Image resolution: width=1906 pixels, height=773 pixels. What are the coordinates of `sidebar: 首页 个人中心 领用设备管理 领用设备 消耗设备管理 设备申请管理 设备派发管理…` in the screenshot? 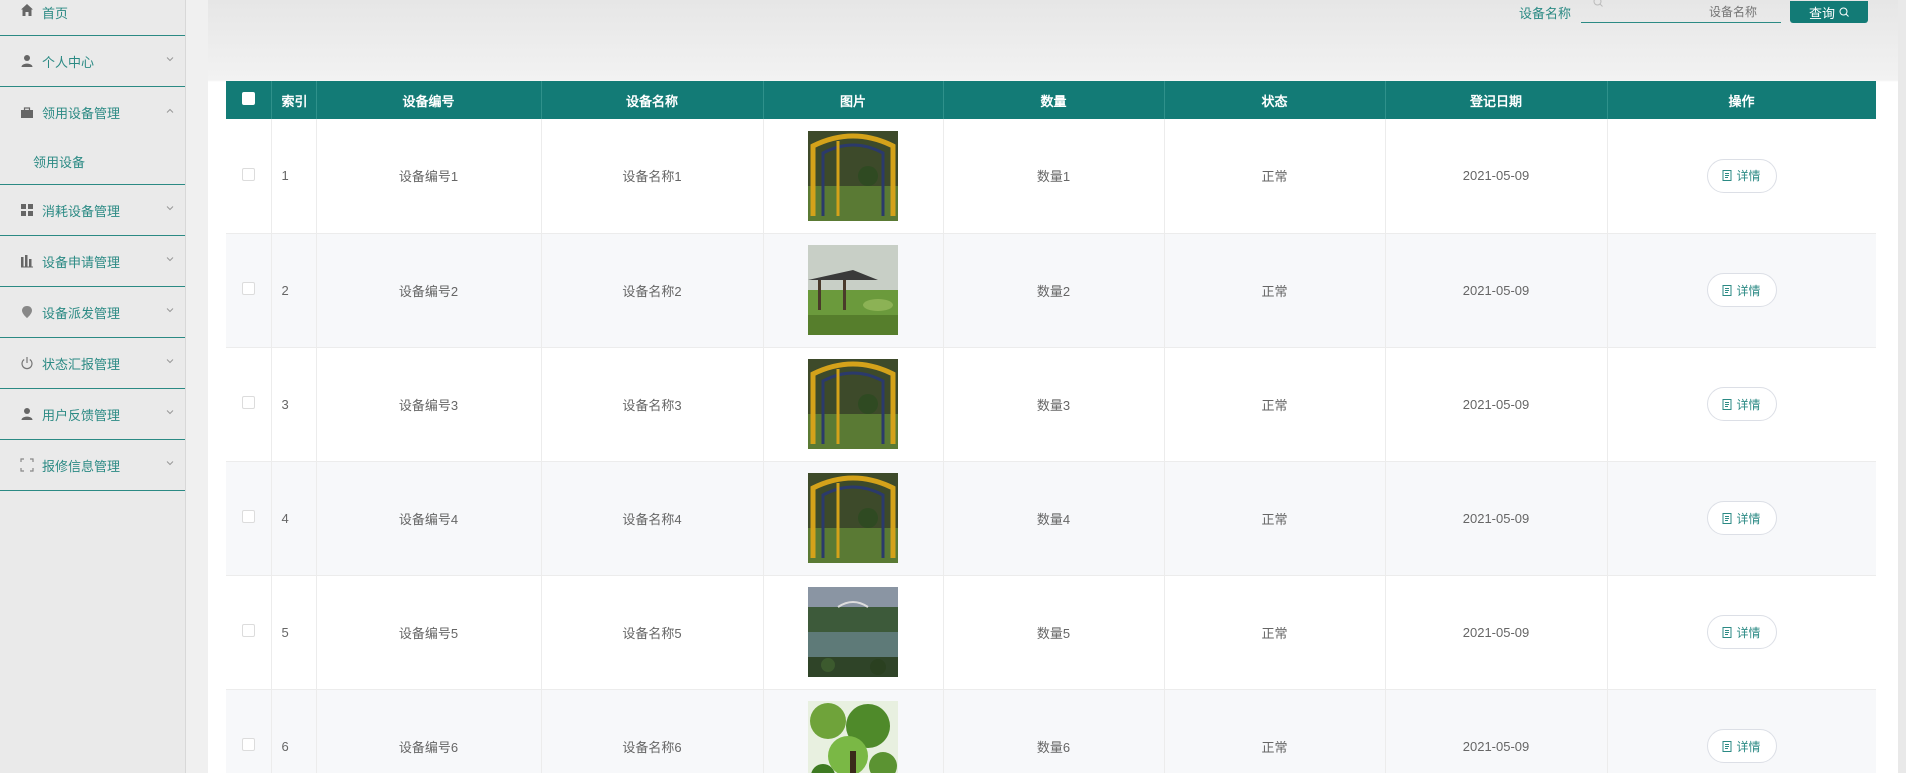 It's located at (93, 386).